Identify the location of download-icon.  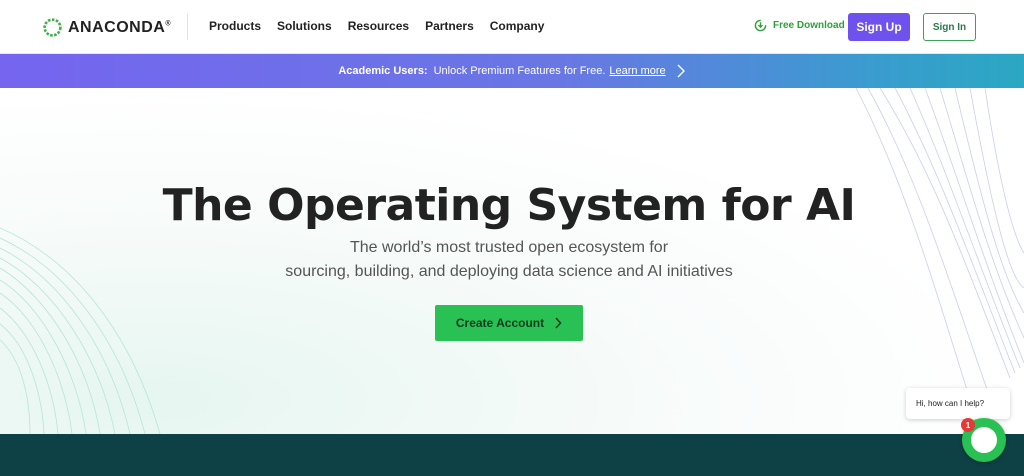
(760, 25).